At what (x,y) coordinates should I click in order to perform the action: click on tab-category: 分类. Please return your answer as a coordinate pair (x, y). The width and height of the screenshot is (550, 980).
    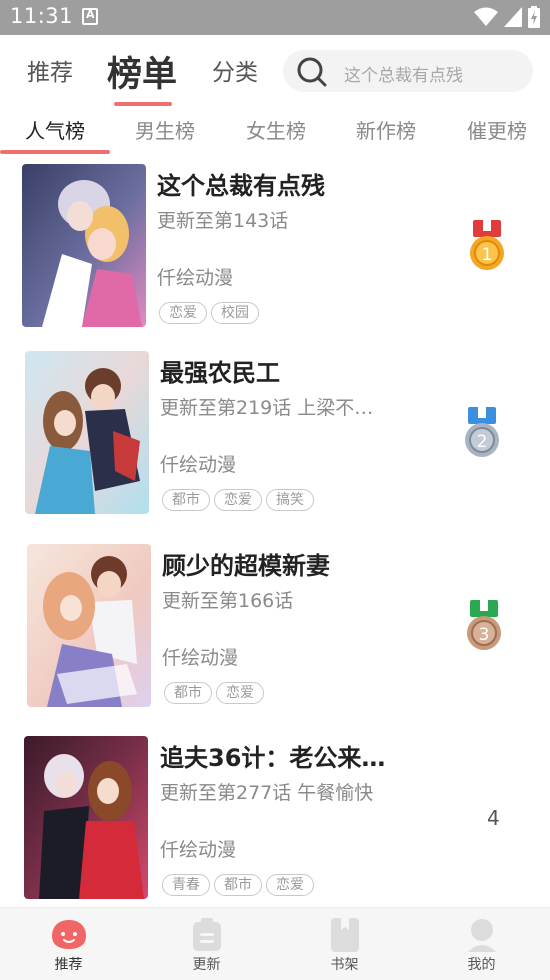
    Looking at the image, I should click on (235, 70).